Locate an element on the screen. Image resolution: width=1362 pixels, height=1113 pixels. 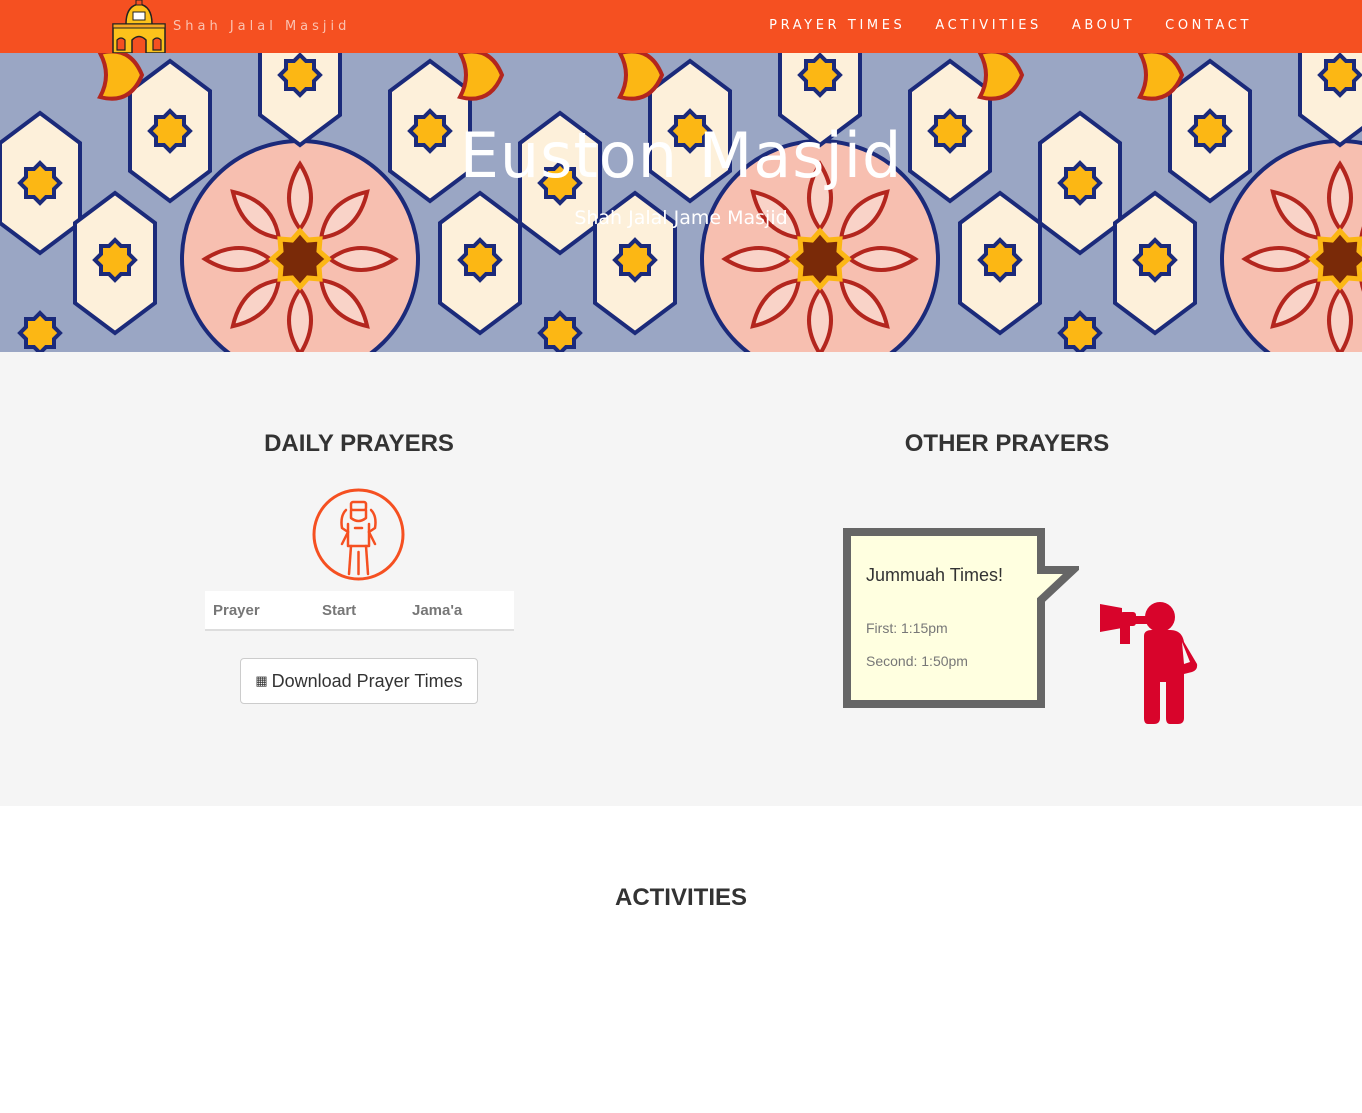
nav-link-activities: ACTIVITIES is located at coordinates (988, 25).